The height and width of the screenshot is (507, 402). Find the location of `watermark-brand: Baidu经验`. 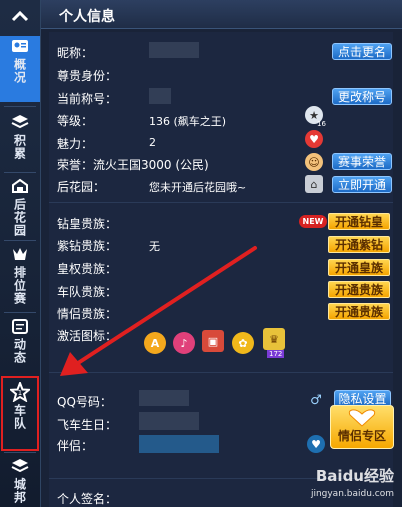

watermark-brand: Baidu经验 is located at coordinates (354, 476).